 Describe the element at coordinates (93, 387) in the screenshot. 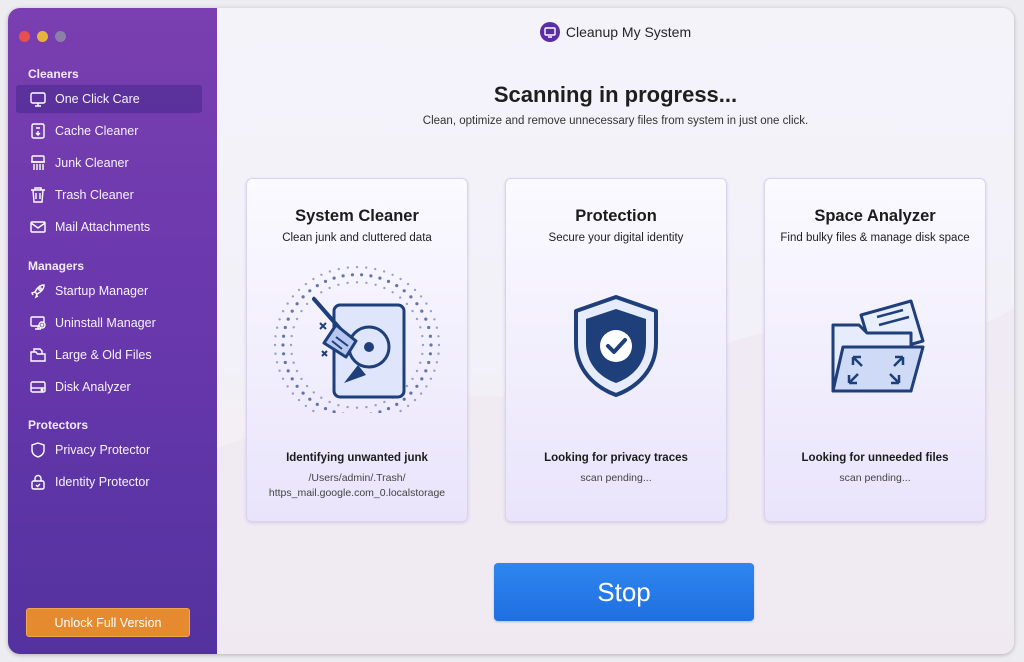

I see `sidebar-item-label: Disk Analyzer` at that location.